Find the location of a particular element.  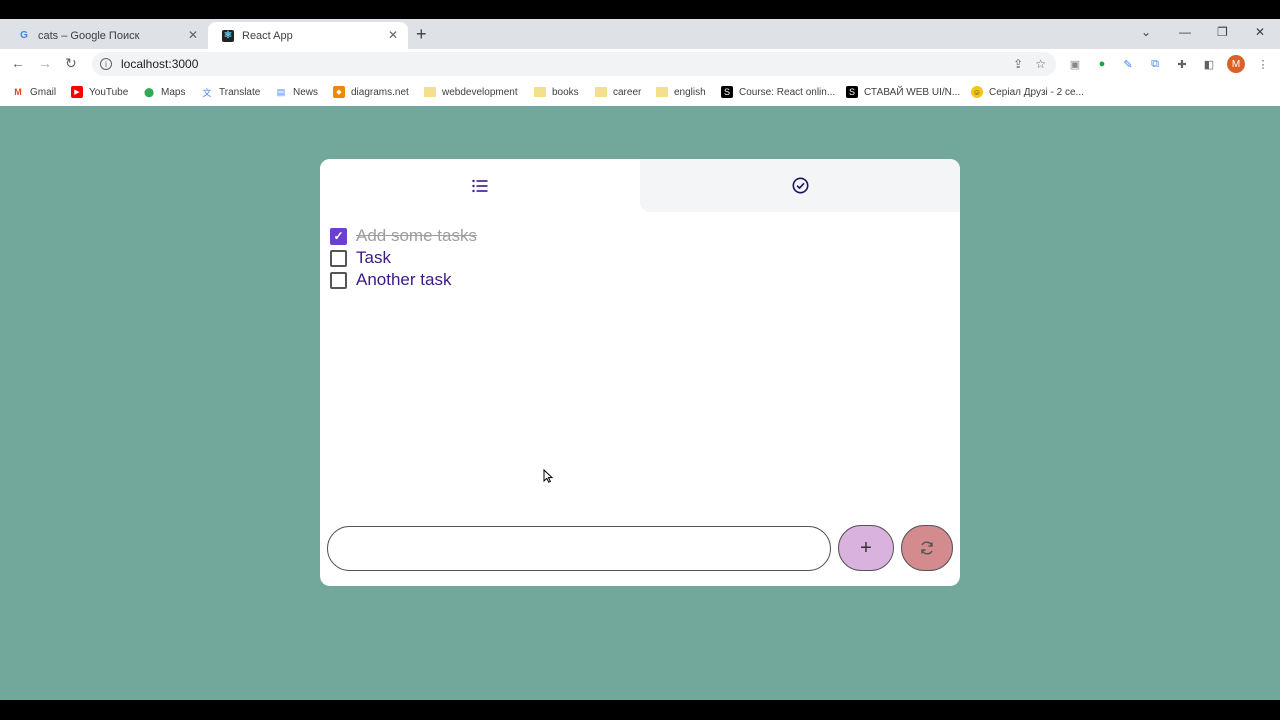

list-item: Task is located at coordinates (403, 258).